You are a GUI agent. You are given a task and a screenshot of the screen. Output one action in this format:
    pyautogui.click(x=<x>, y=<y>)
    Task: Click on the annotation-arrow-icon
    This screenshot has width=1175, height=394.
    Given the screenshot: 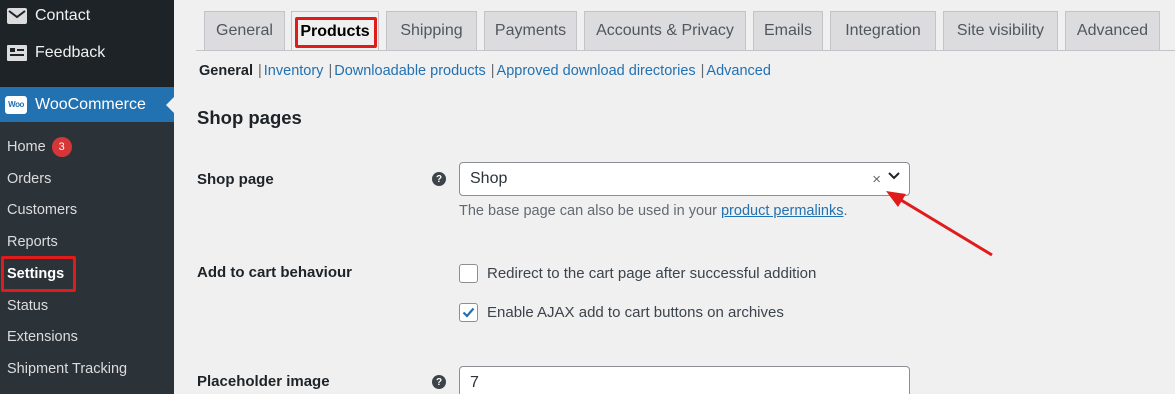 What is the action you would take?
    pyautogui.click(x=939, y=224)
    